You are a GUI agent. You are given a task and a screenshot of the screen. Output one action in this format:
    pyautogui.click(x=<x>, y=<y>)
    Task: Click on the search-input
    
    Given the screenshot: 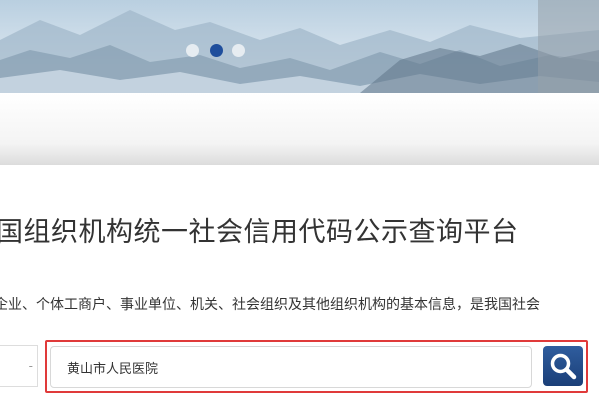 What is the action you would take?
    pyautogui.click(x=291, y=367)
    